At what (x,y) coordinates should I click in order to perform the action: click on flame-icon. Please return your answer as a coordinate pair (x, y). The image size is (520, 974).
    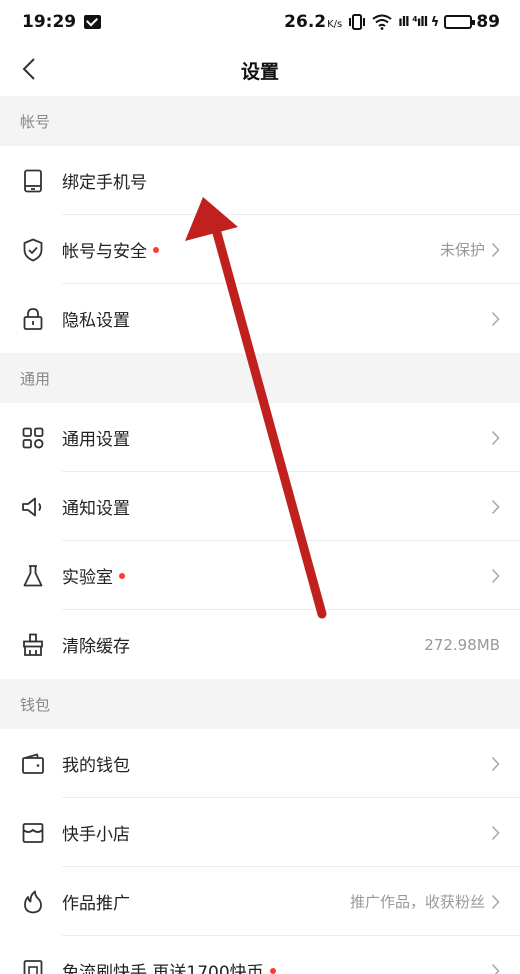
    Looking at the image, I should click on (33, 902).